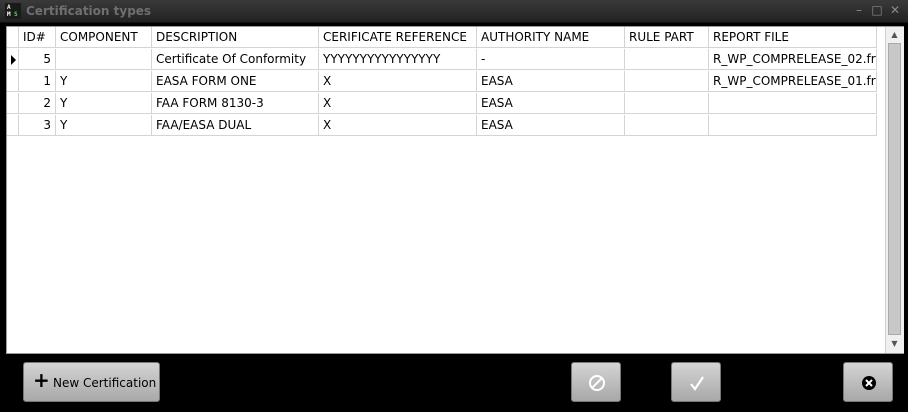 This screenshot has height=412, width=908. What do you see at coordinates (895, 10) in the screenshot?
I see `close-window-icon: ✕` at bounding box center [895, 10].